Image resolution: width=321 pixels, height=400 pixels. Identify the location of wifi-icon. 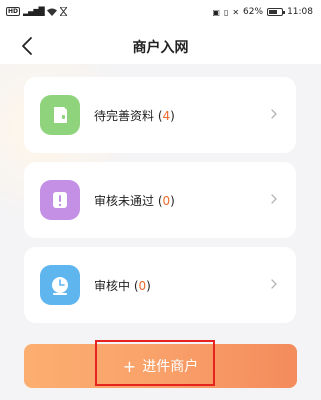
(51, 12).